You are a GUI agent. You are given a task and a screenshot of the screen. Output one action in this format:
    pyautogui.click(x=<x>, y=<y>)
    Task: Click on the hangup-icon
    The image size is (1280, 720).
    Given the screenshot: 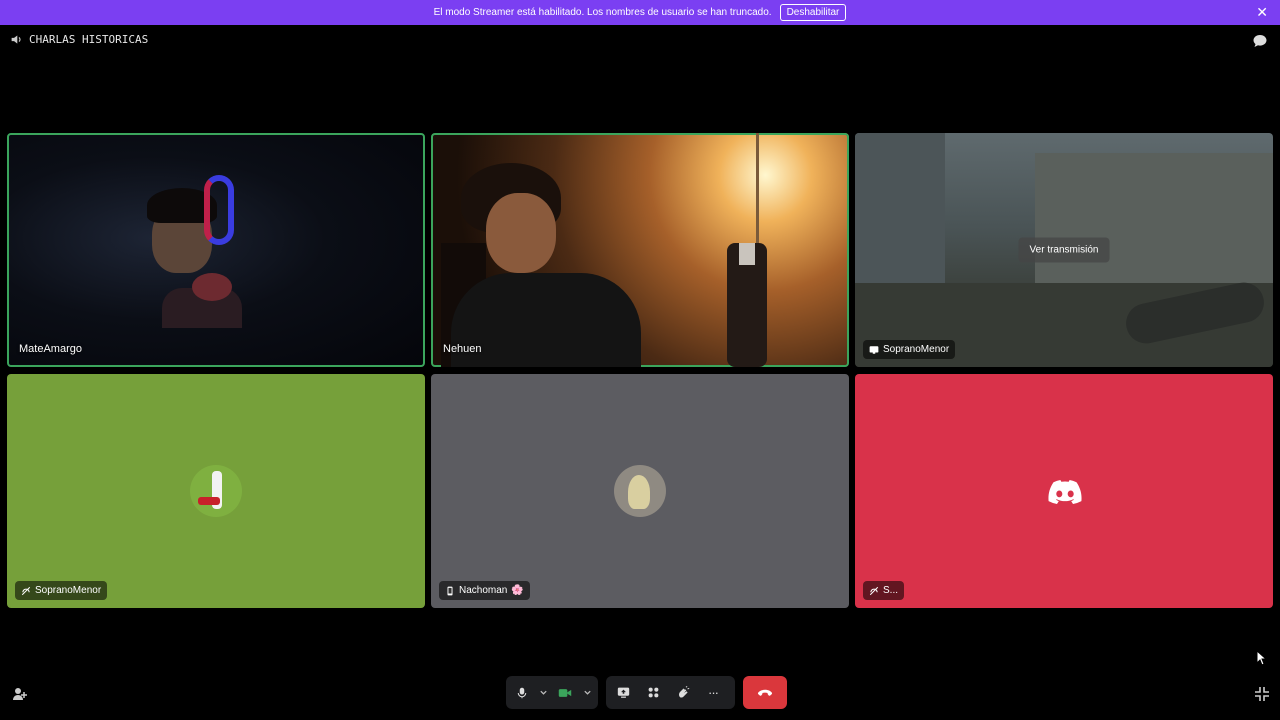 What is the action you would take?
    pyautogui.click(x=765, y=692)
    